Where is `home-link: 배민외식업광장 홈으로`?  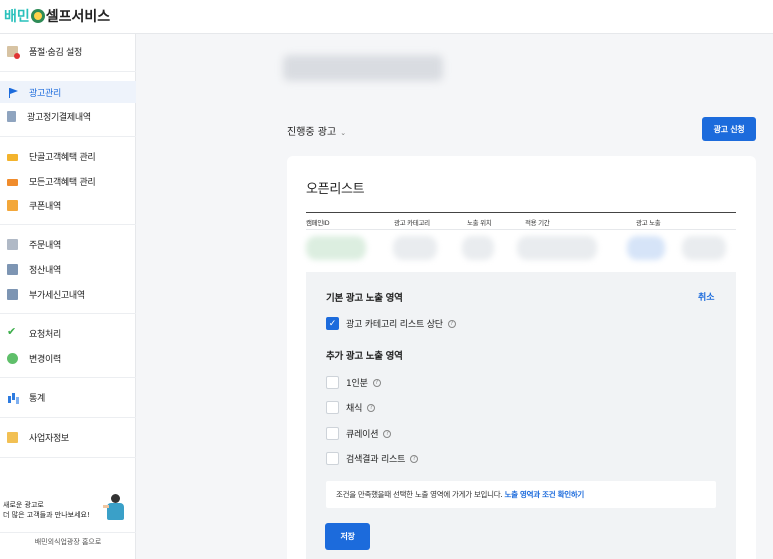
home-link: 배민외식업광장 홈으로 is located at coordinates (68, 545).